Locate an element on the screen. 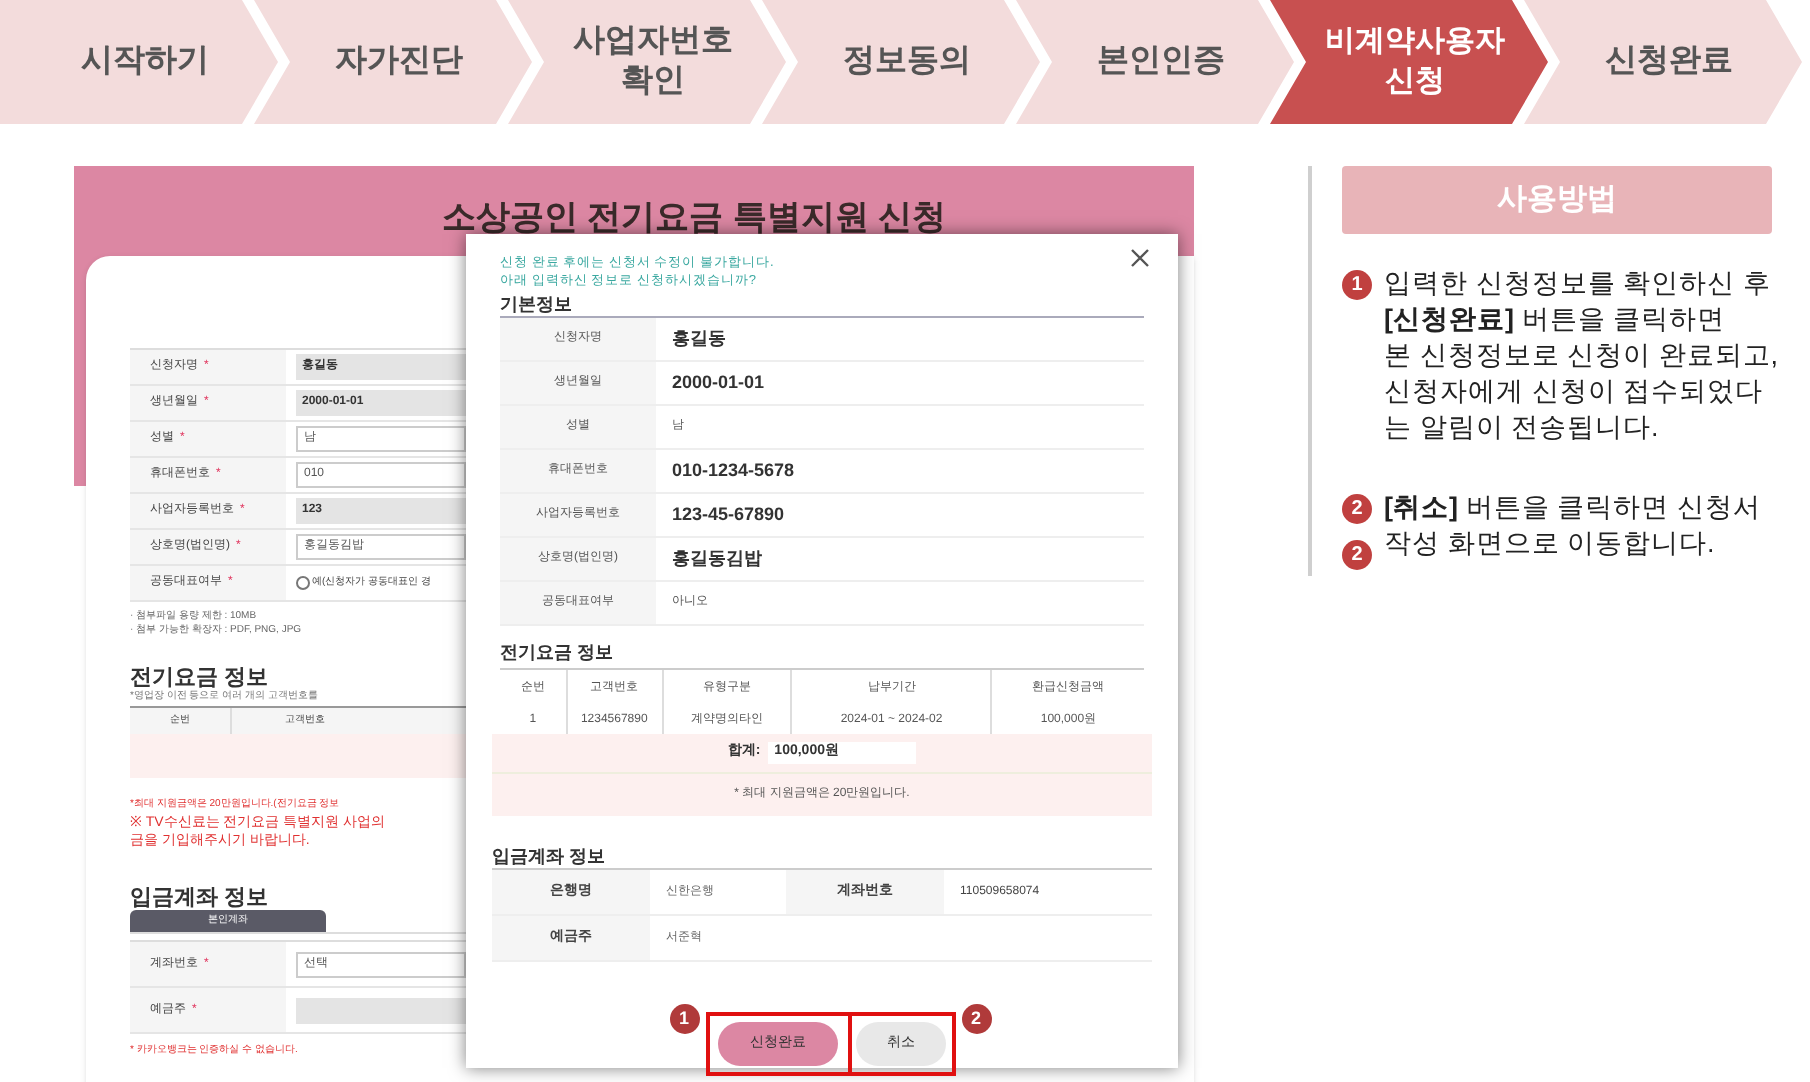 The width and height of the screenshot is (1810, 1082). guide-title: 사용방법 is located at coordinates (1557, 200).